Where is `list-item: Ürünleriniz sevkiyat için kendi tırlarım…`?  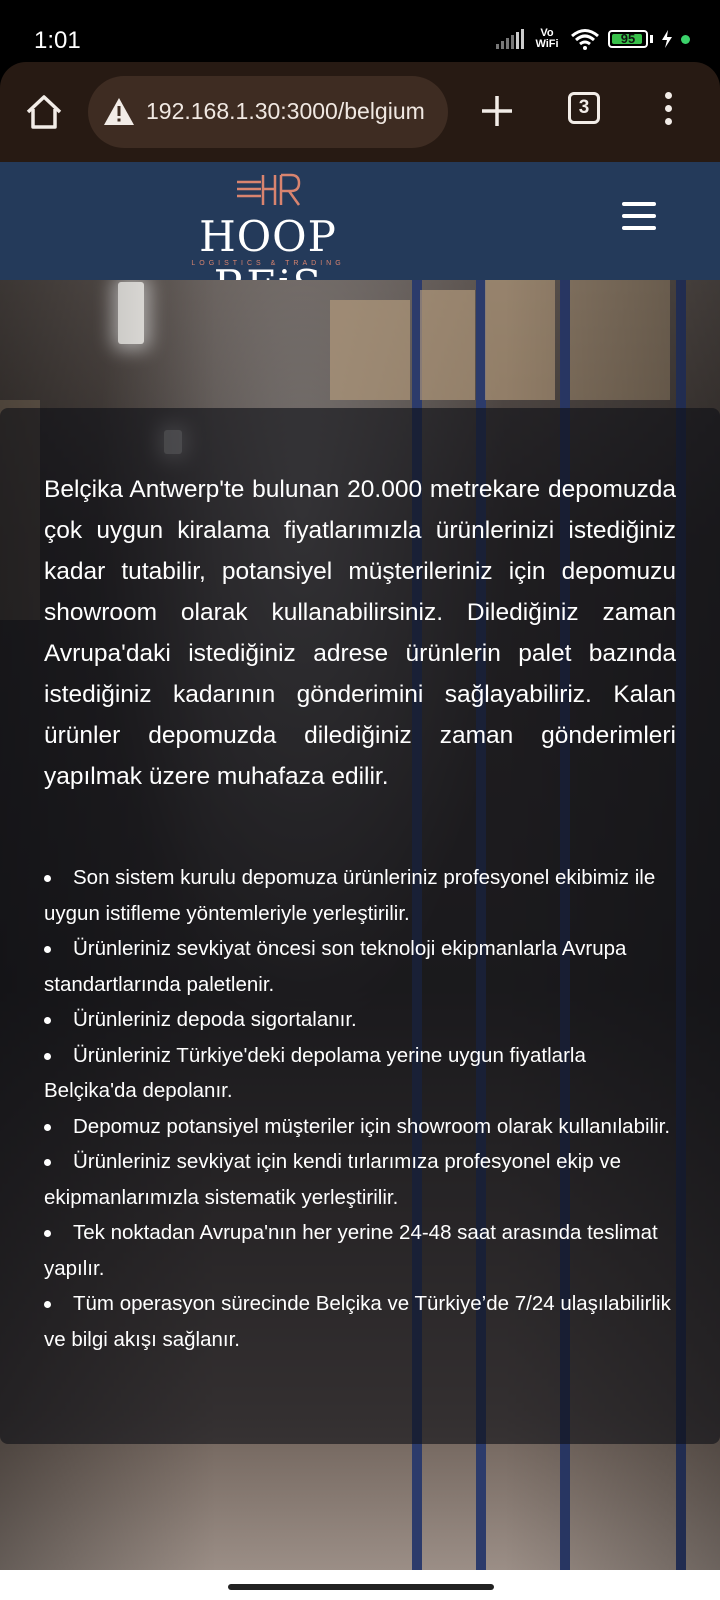
list-item: Ürünleriniz sevkiyat için kendi tırlarım… is located at coordinates (364, 1179).